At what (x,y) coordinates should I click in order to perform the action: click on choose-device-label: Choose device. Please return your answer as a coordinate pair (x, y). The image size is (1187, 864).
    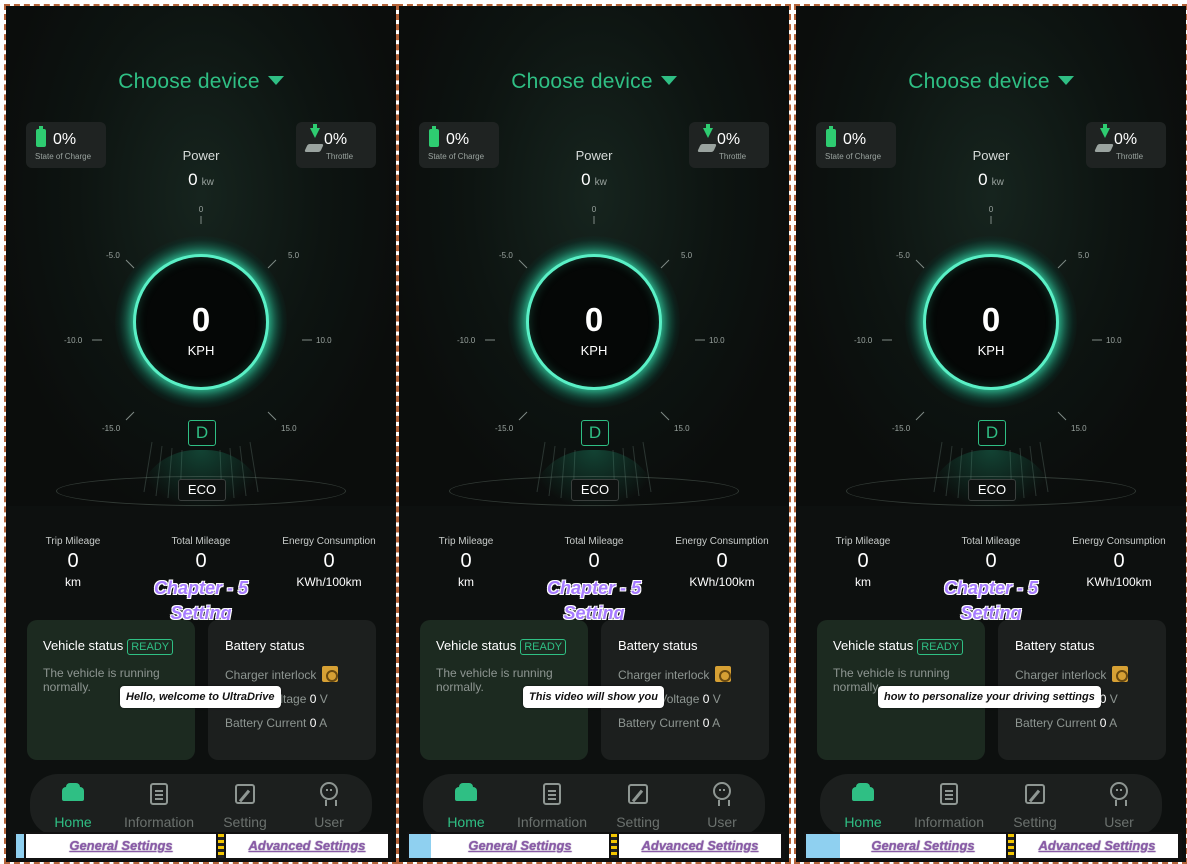
    Looking at the image, I should click on (189, 81).